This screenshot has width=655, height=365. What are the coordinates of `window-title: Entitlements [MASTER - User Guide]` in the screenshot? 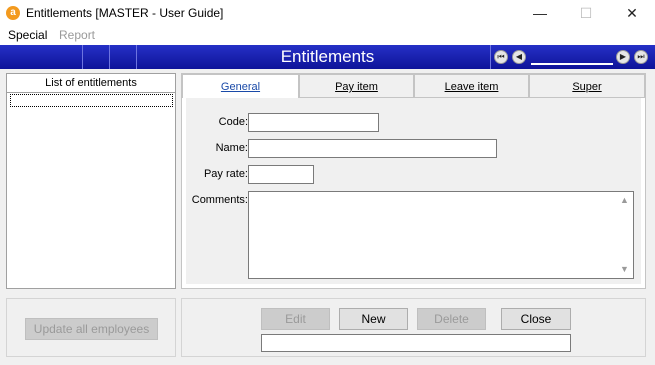 It's located at (125, 13).